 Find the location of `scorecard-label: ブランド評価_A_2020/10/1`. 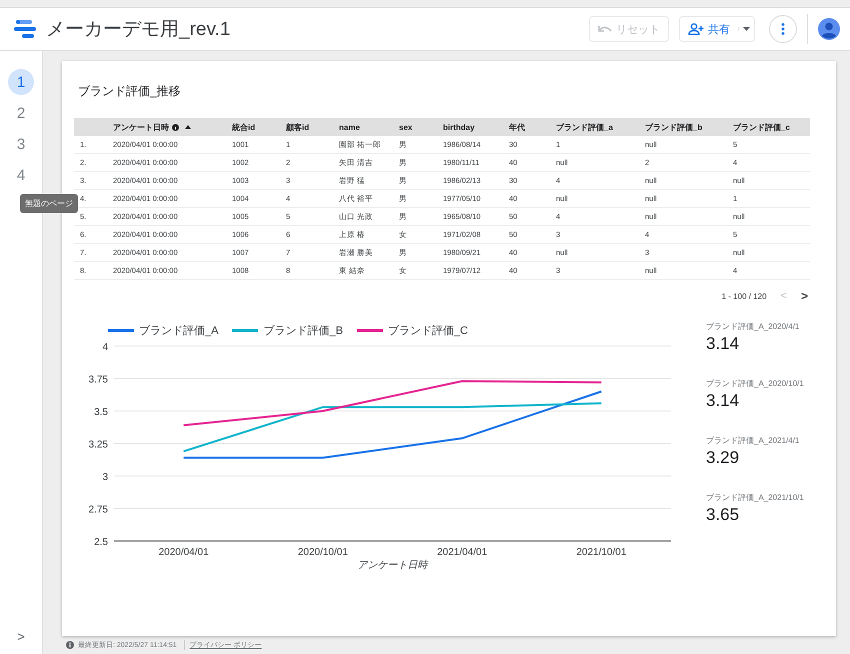

scorecard-label: ブランド評価_A_2020/10/1 is located at coordinates (755, 383).